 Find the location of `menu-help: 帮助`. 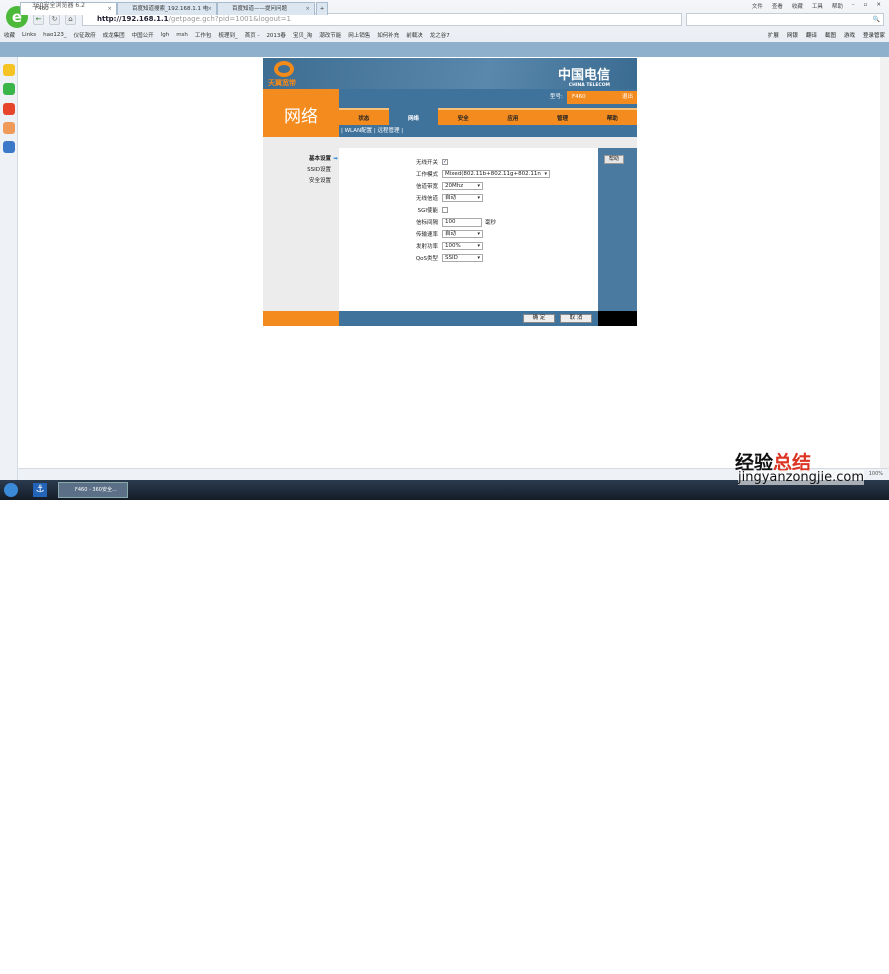

menu-help: 帮助 is located at coordinates (837, 6).